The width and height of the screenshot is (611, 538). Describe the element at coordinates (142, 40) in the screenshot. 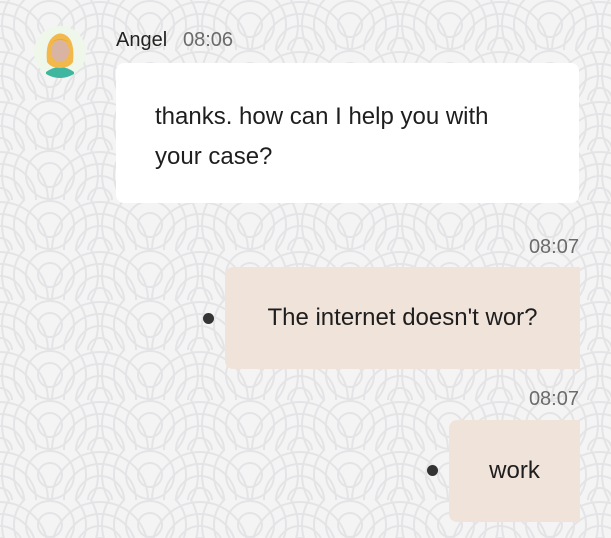

I see `sender-name: Angel` at that location.